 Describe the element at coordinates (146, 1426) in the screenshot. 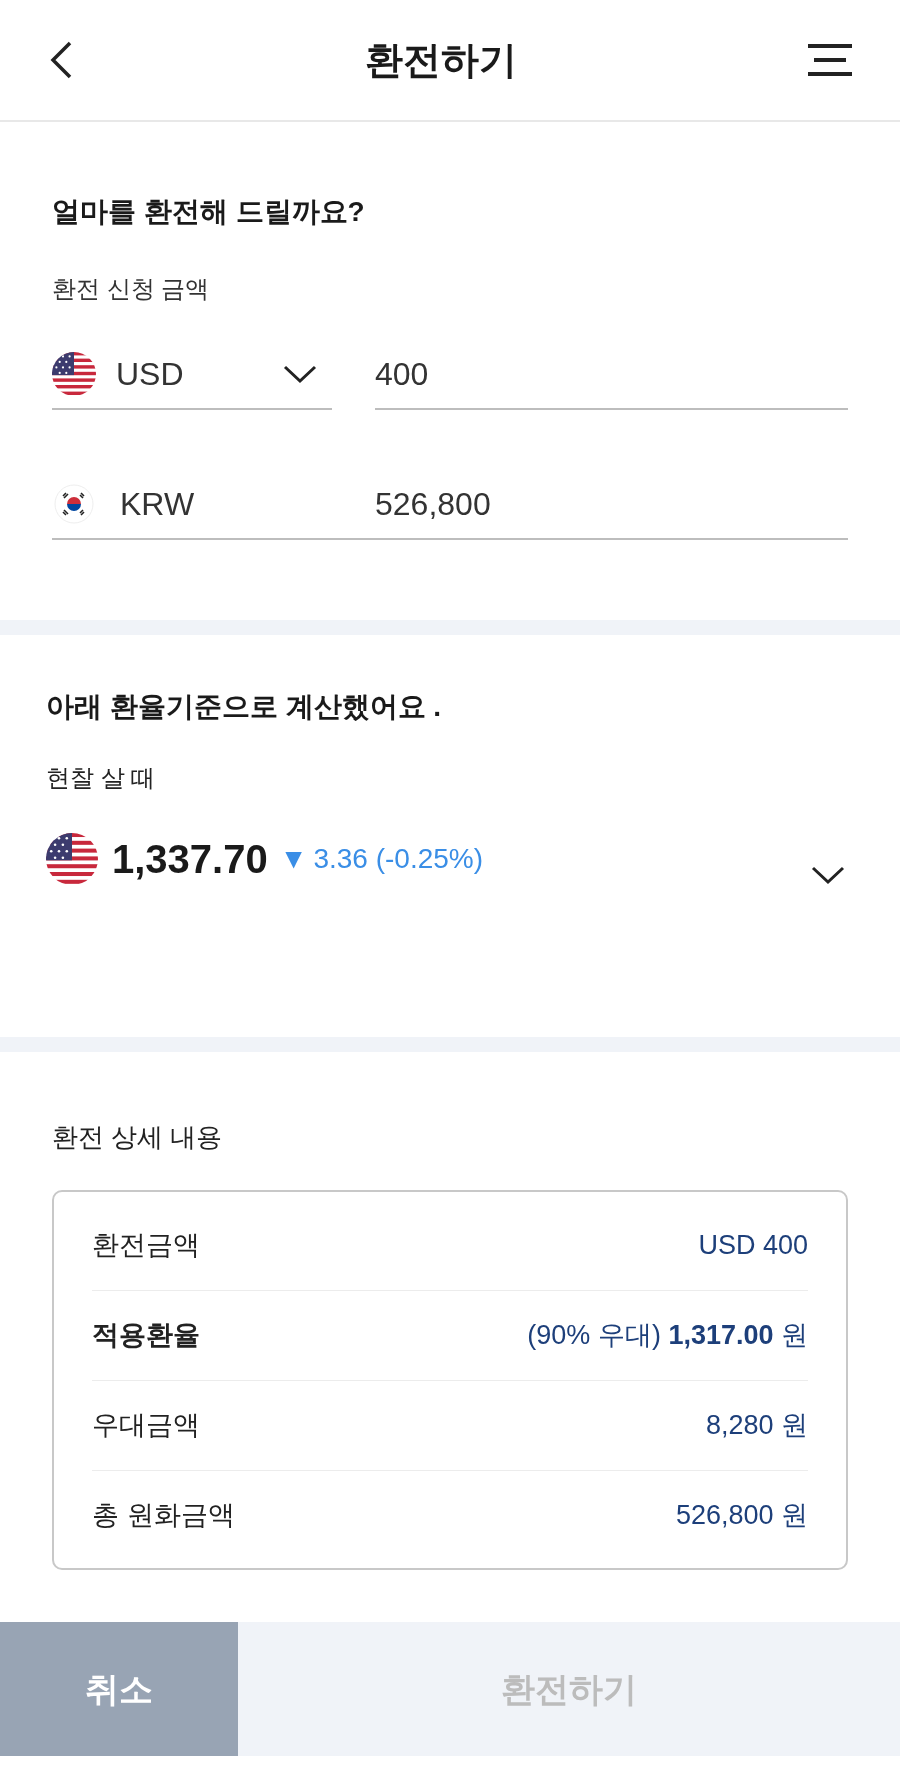

I see `detail-label: 우대금액` at that location.